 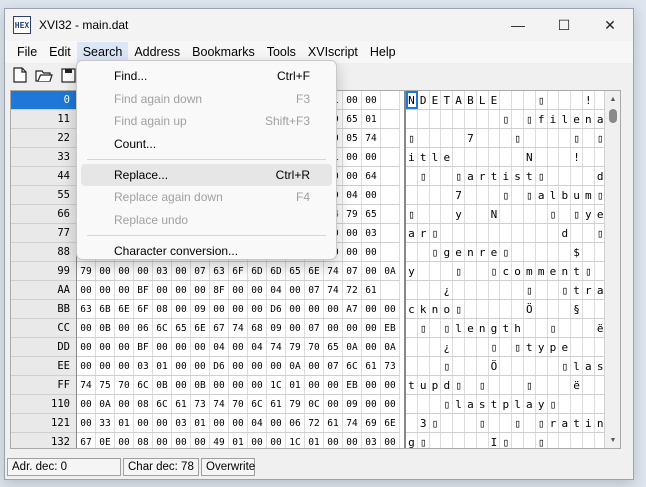 I want to click on address-cell: 11, so click(x=43, y=119).